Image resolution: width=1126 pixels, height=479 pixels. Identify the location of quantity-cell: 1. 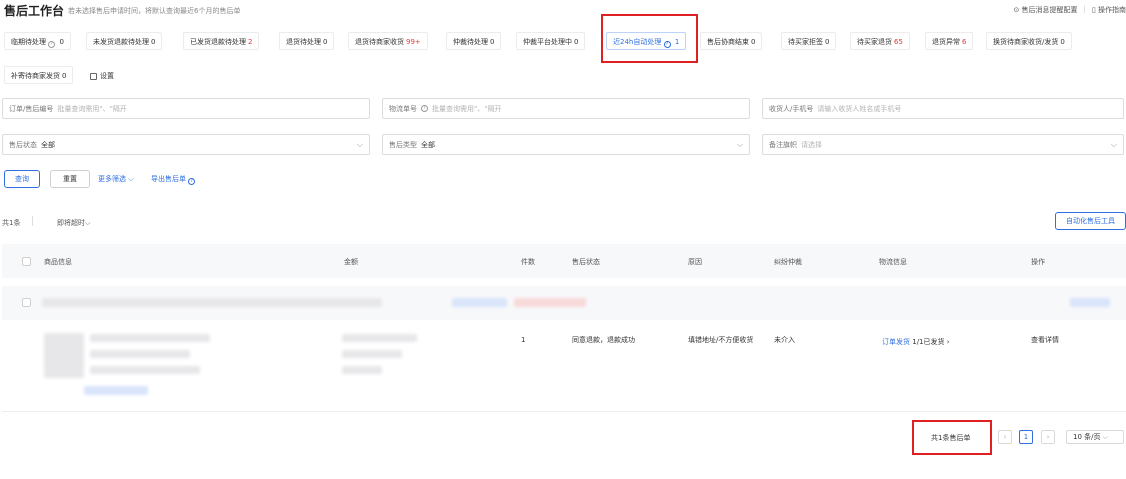
(523, 340).